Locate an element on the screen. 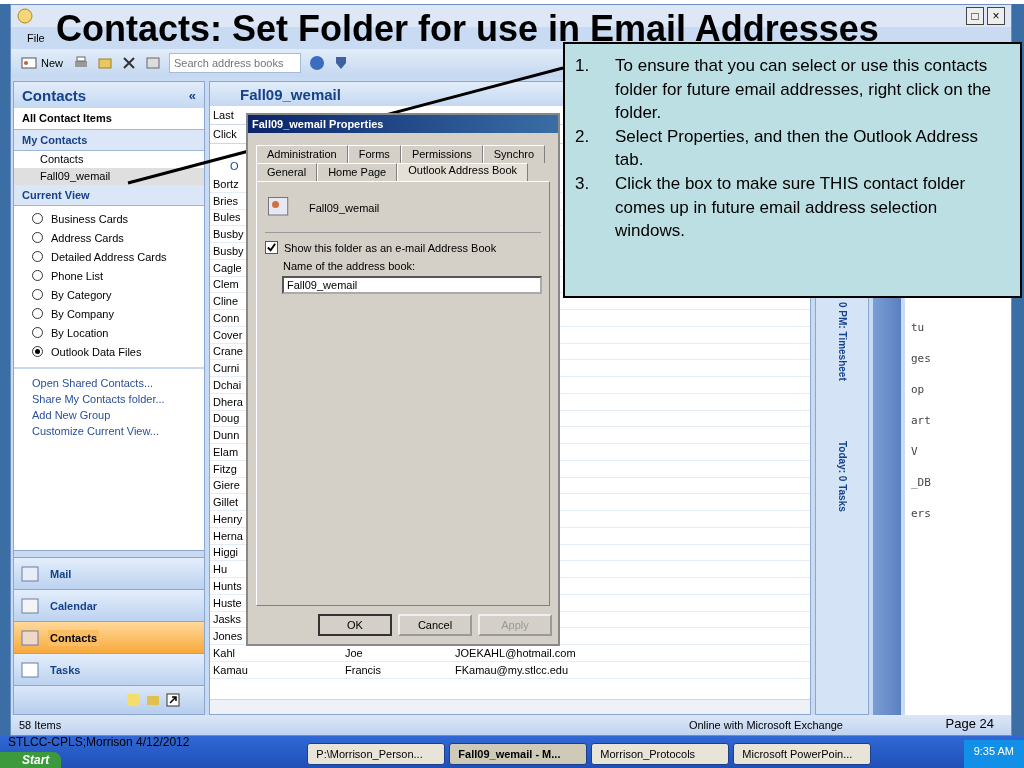 The height and width of the screenshot is (768, 1024). checkbox is located at coordinates (271, 247).